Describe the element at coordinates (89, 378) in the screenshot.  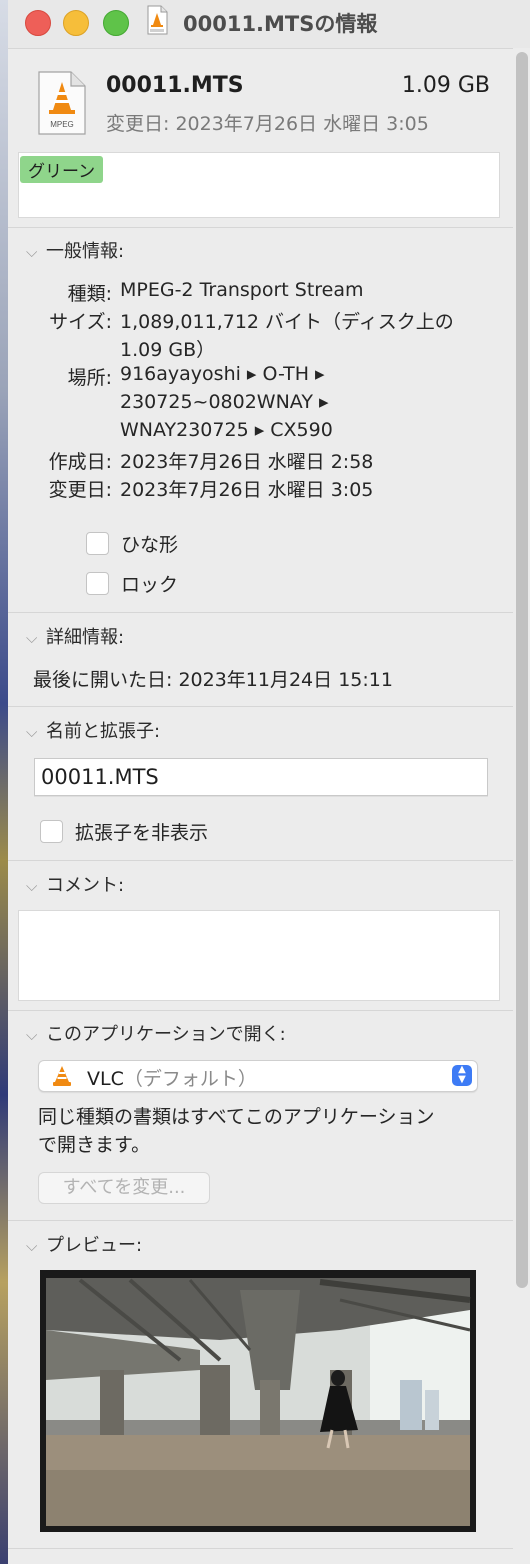
I see `where-label: 場所:` at that location.